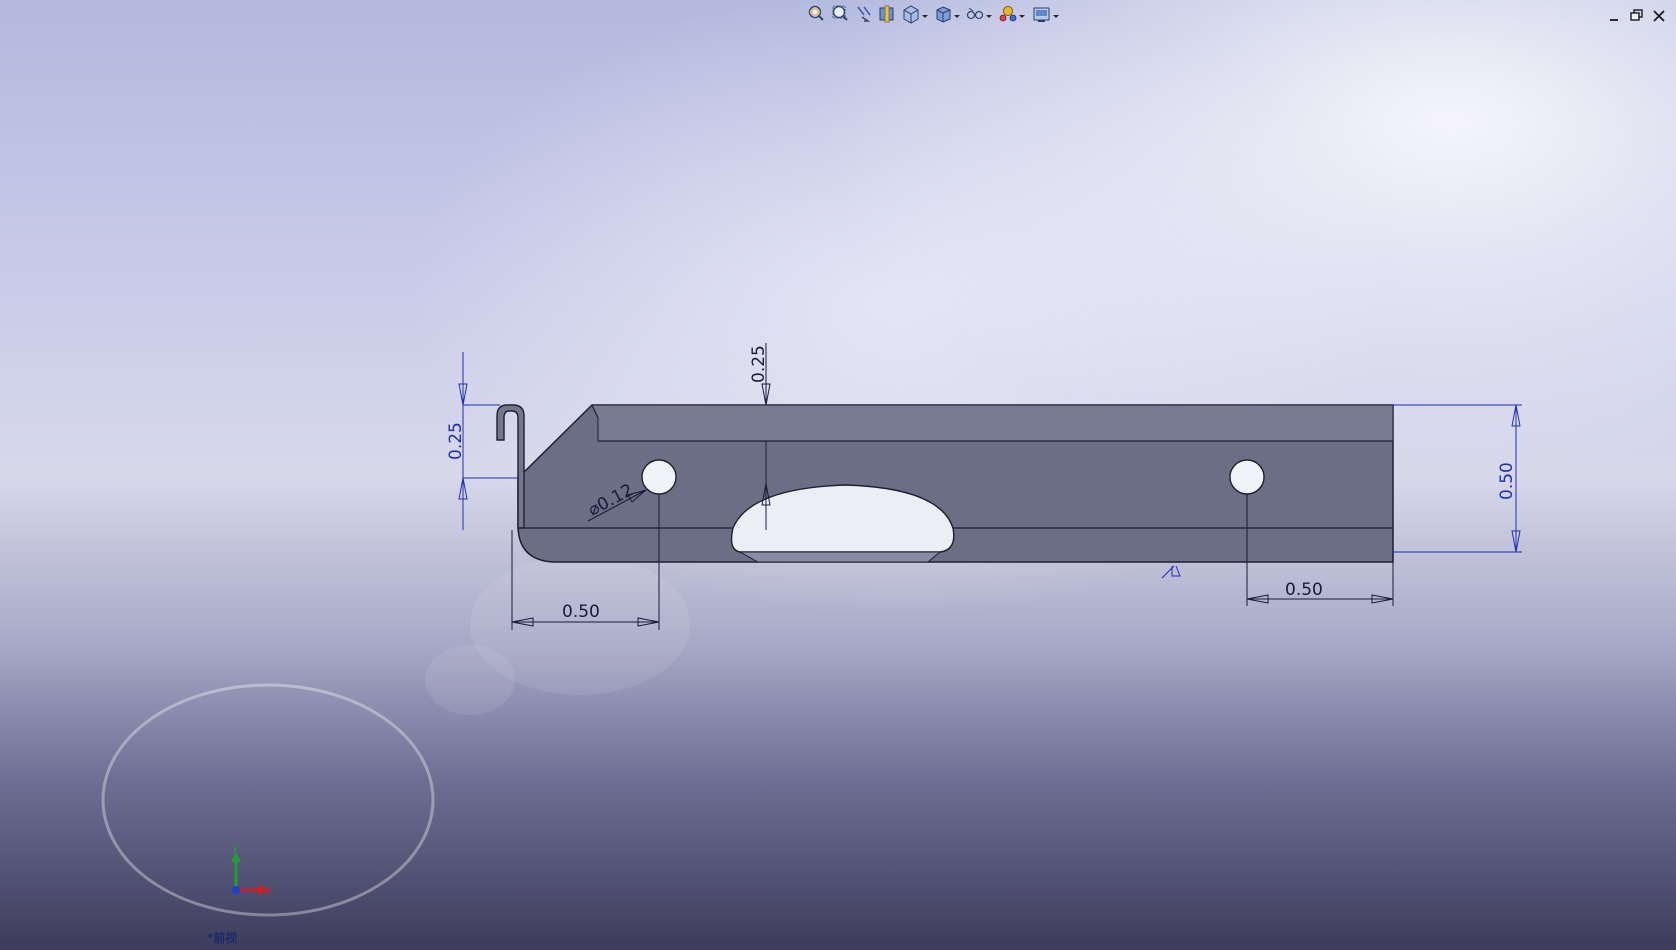 The height and width of the screenshot is (950, 1676). What do you see at coordinates (886, 14) in the screenshot?
I see `section-view-icon` at bounding box center [886, 14].